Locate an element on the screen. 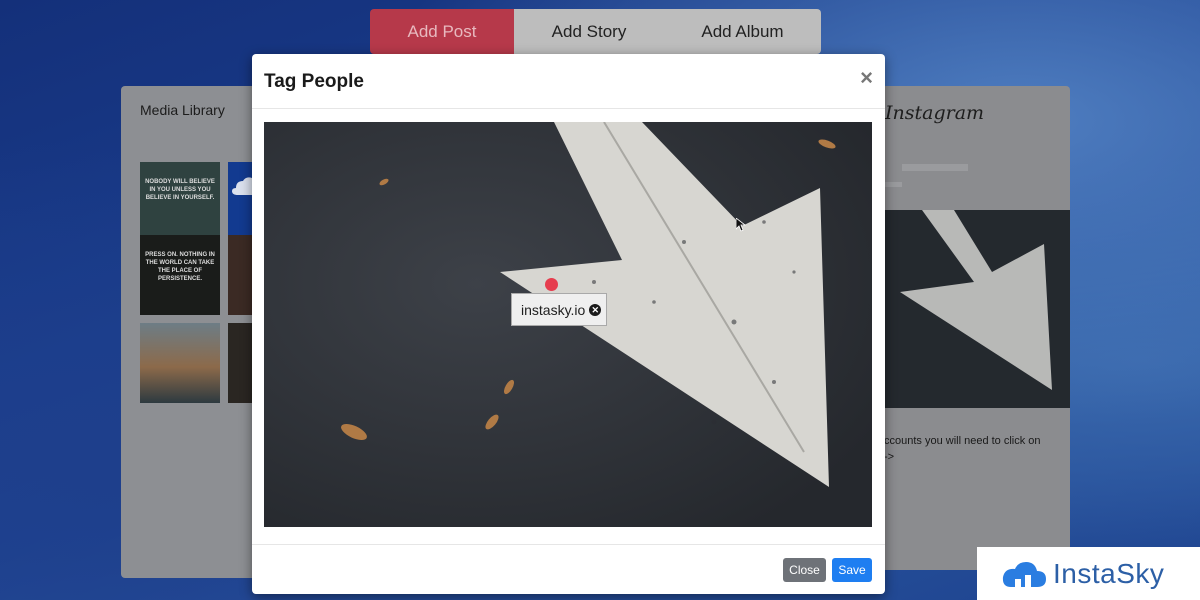  save-button: Save is located at coordinates (852, 570).